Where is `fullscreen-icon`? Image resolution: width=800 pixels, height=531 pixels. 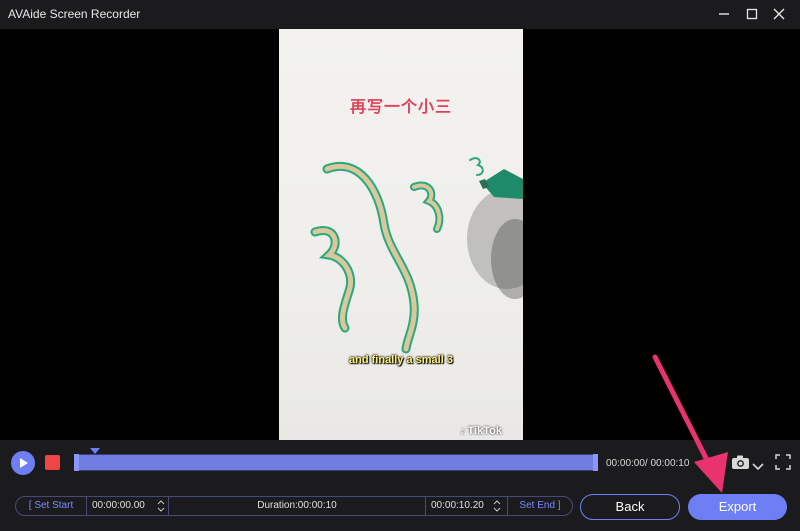
fullscreen-icon is located at coordinates (783, 462).